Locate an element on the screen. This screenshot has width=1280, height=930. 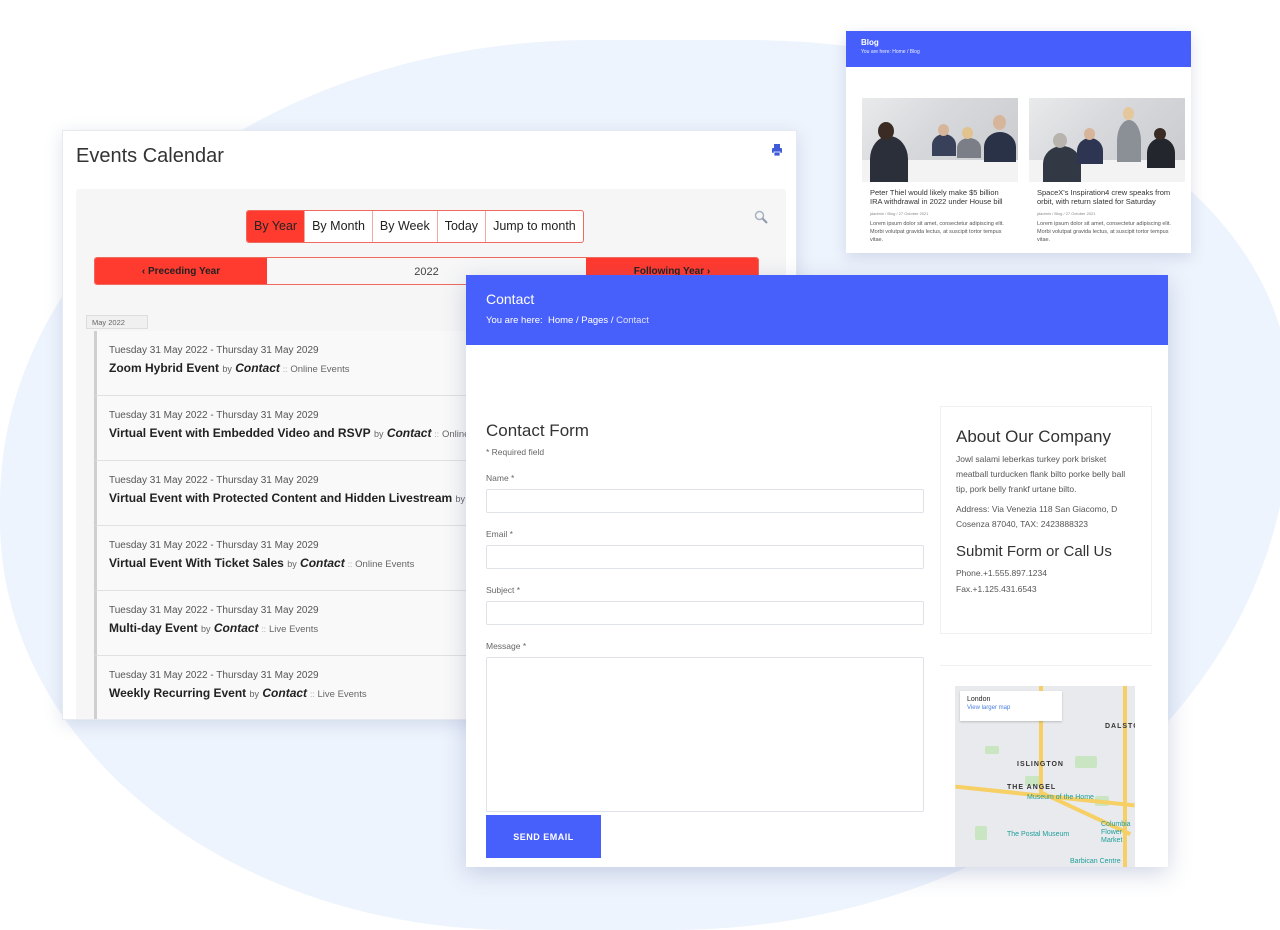
about-title: About Our Company is located at coordinates (1033, 436).